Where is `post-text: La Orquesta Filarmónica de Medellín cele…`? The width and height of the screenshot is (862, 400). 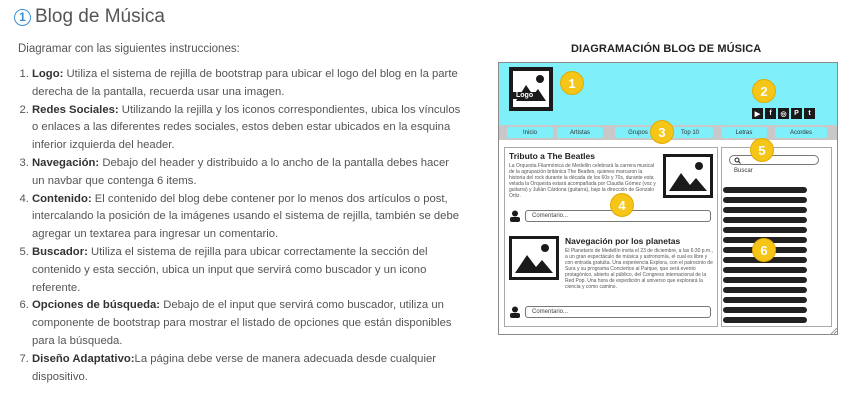
post-text: La Orquesta Filarmónica de Medellín cele… is located at coordinates (582, 181).